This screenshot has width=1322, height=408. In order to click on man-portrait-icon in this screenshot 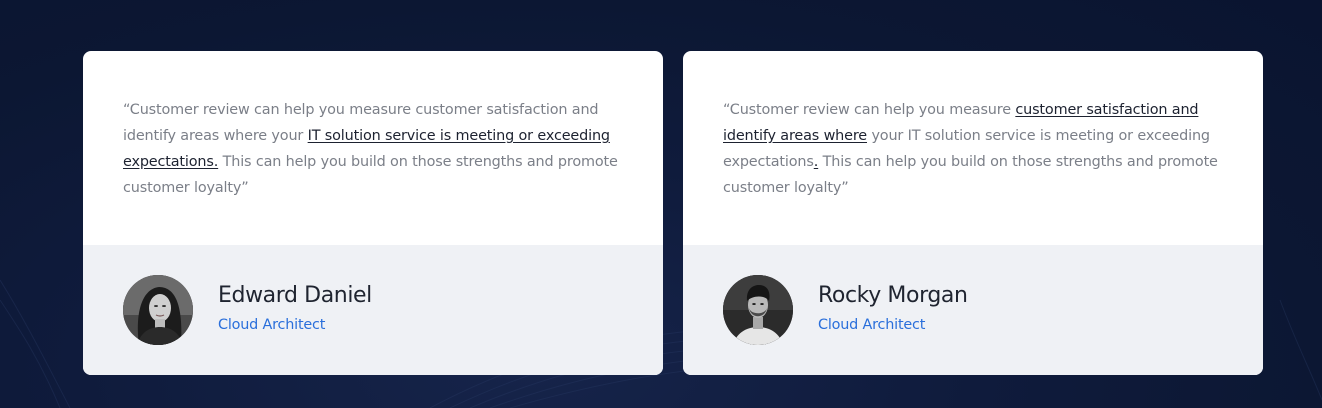, I will do `click(758, 310)`.